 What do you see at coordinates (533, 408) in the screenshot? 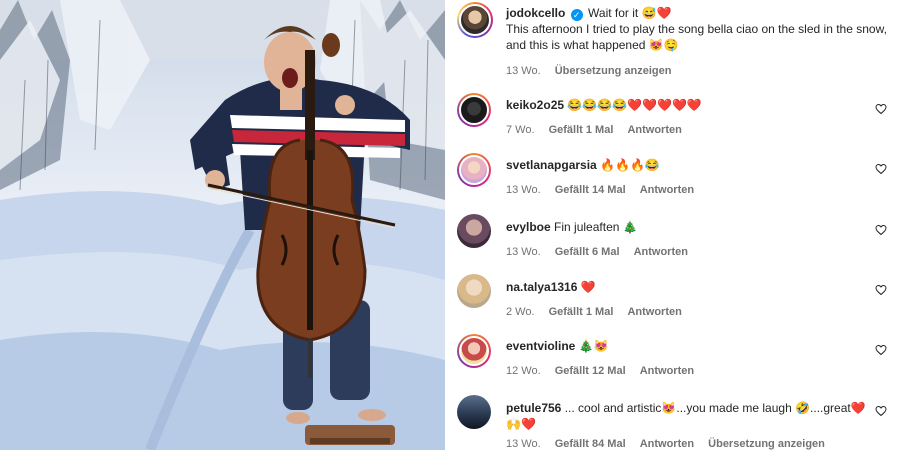
I see `comment-username: petule756` at bounding box center [533, 408].